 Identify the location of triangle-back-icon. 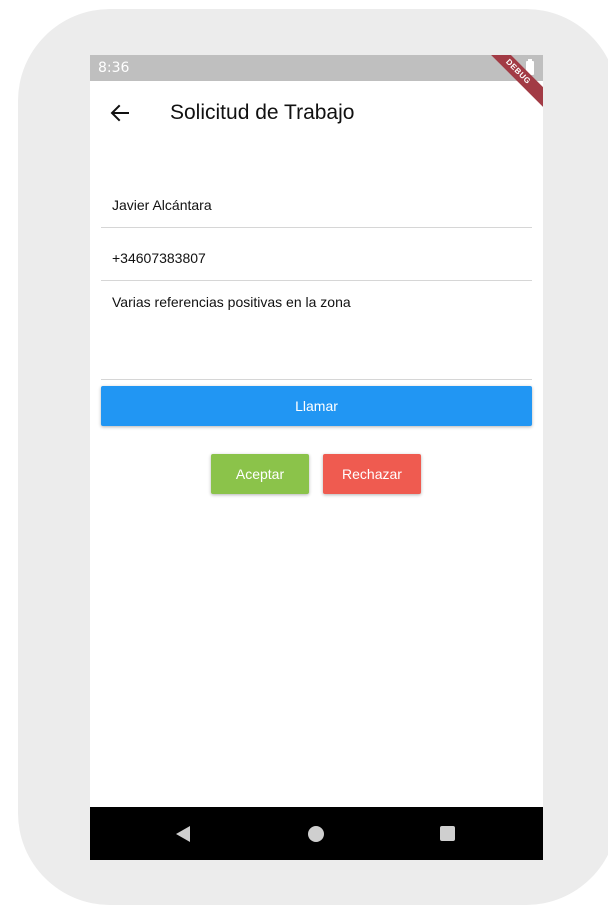
(183, 834).